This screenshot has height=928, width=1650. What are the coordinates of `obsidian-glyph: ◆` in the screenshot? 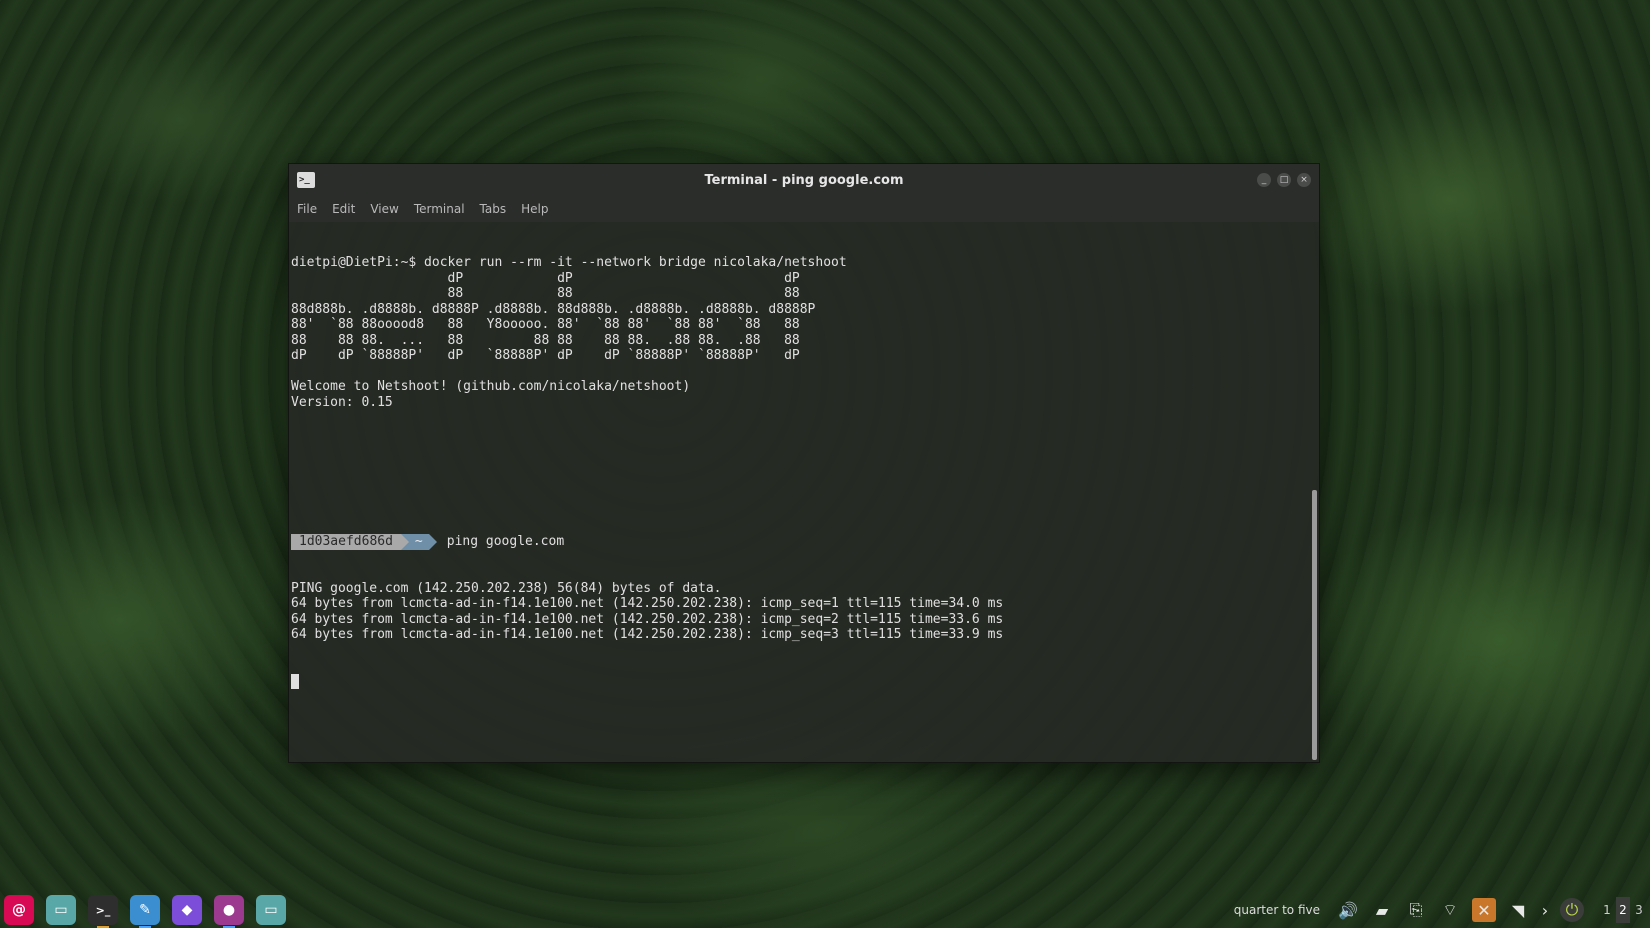 It's located at (187, 910).